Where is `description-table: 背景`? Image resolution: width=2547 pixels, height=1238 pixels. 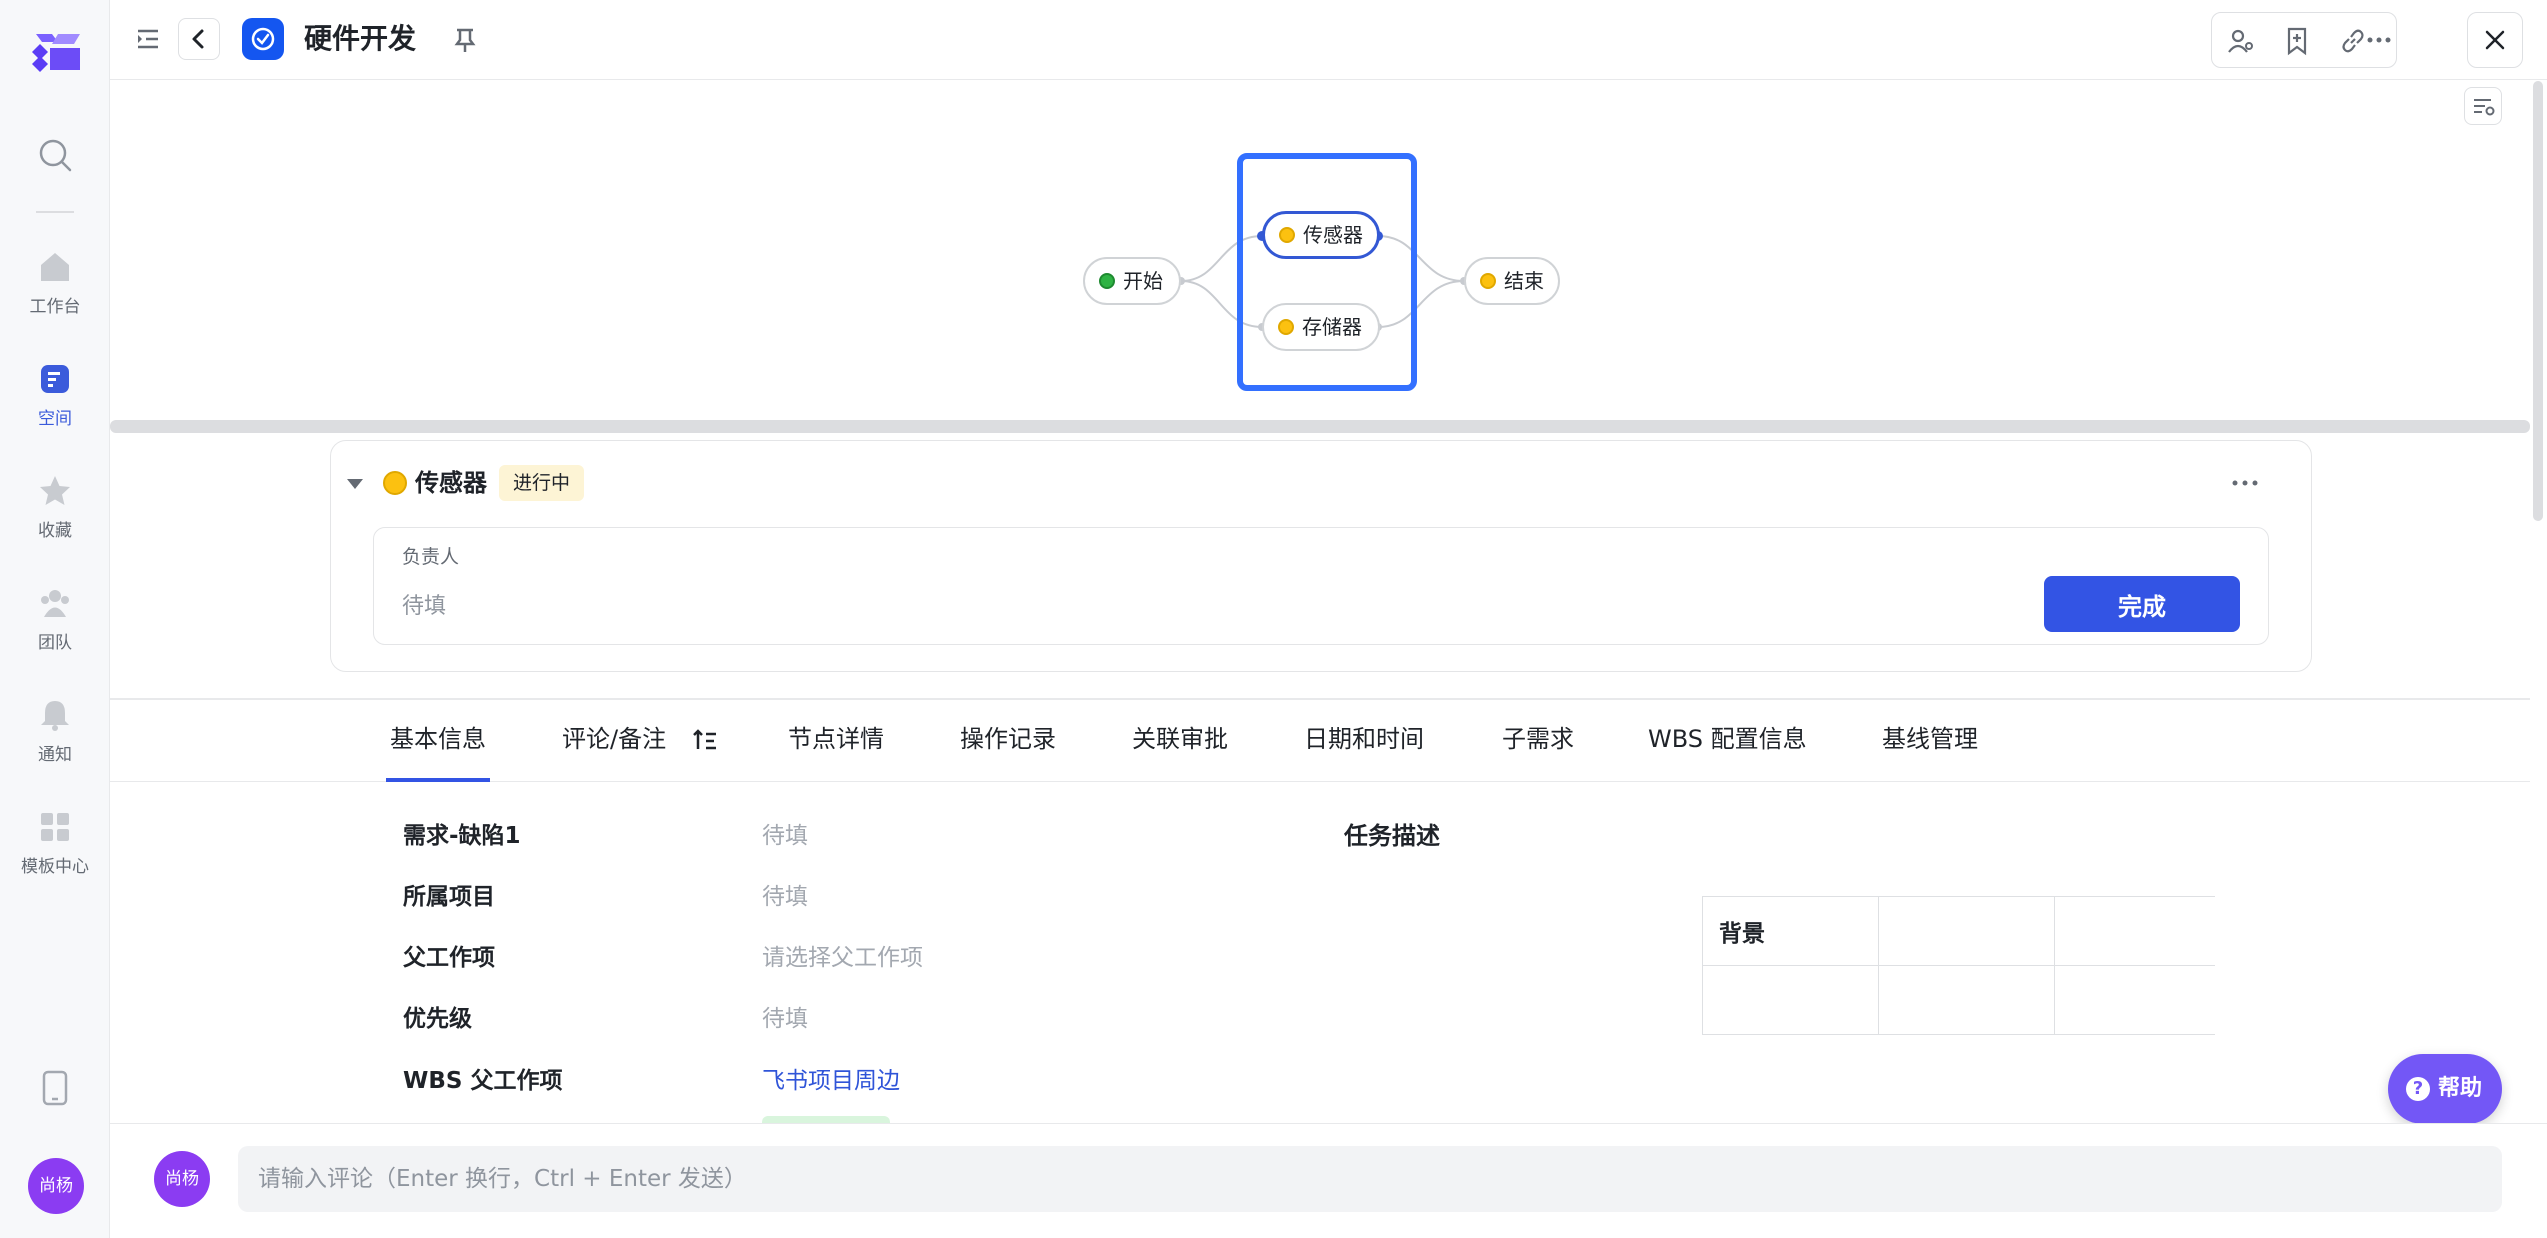 description-table: 背景 is located at coordinates (1958, 965).